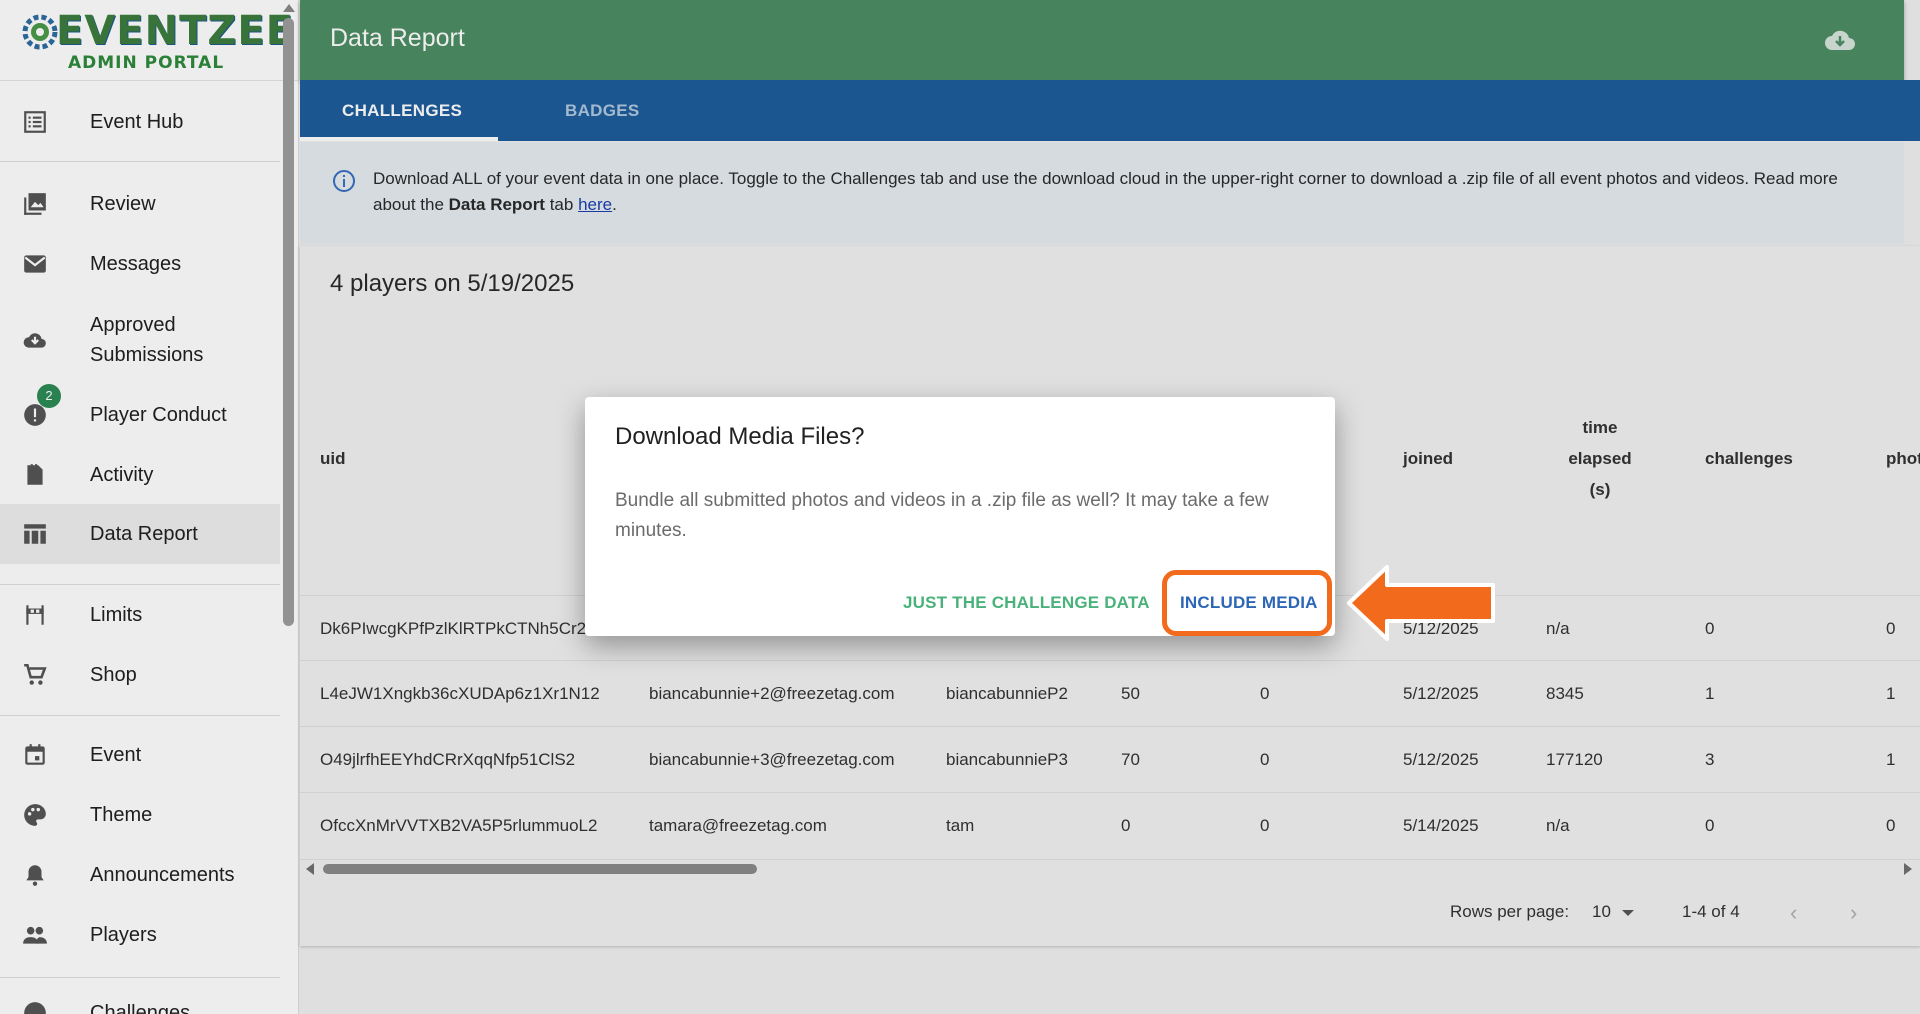 The image size is (1920, 1014). Describe the element at coordinates (1026, 603) in the screenshot. I see `just-challenge-data-button: JUST THE CHALLENGE DATA` at that location.